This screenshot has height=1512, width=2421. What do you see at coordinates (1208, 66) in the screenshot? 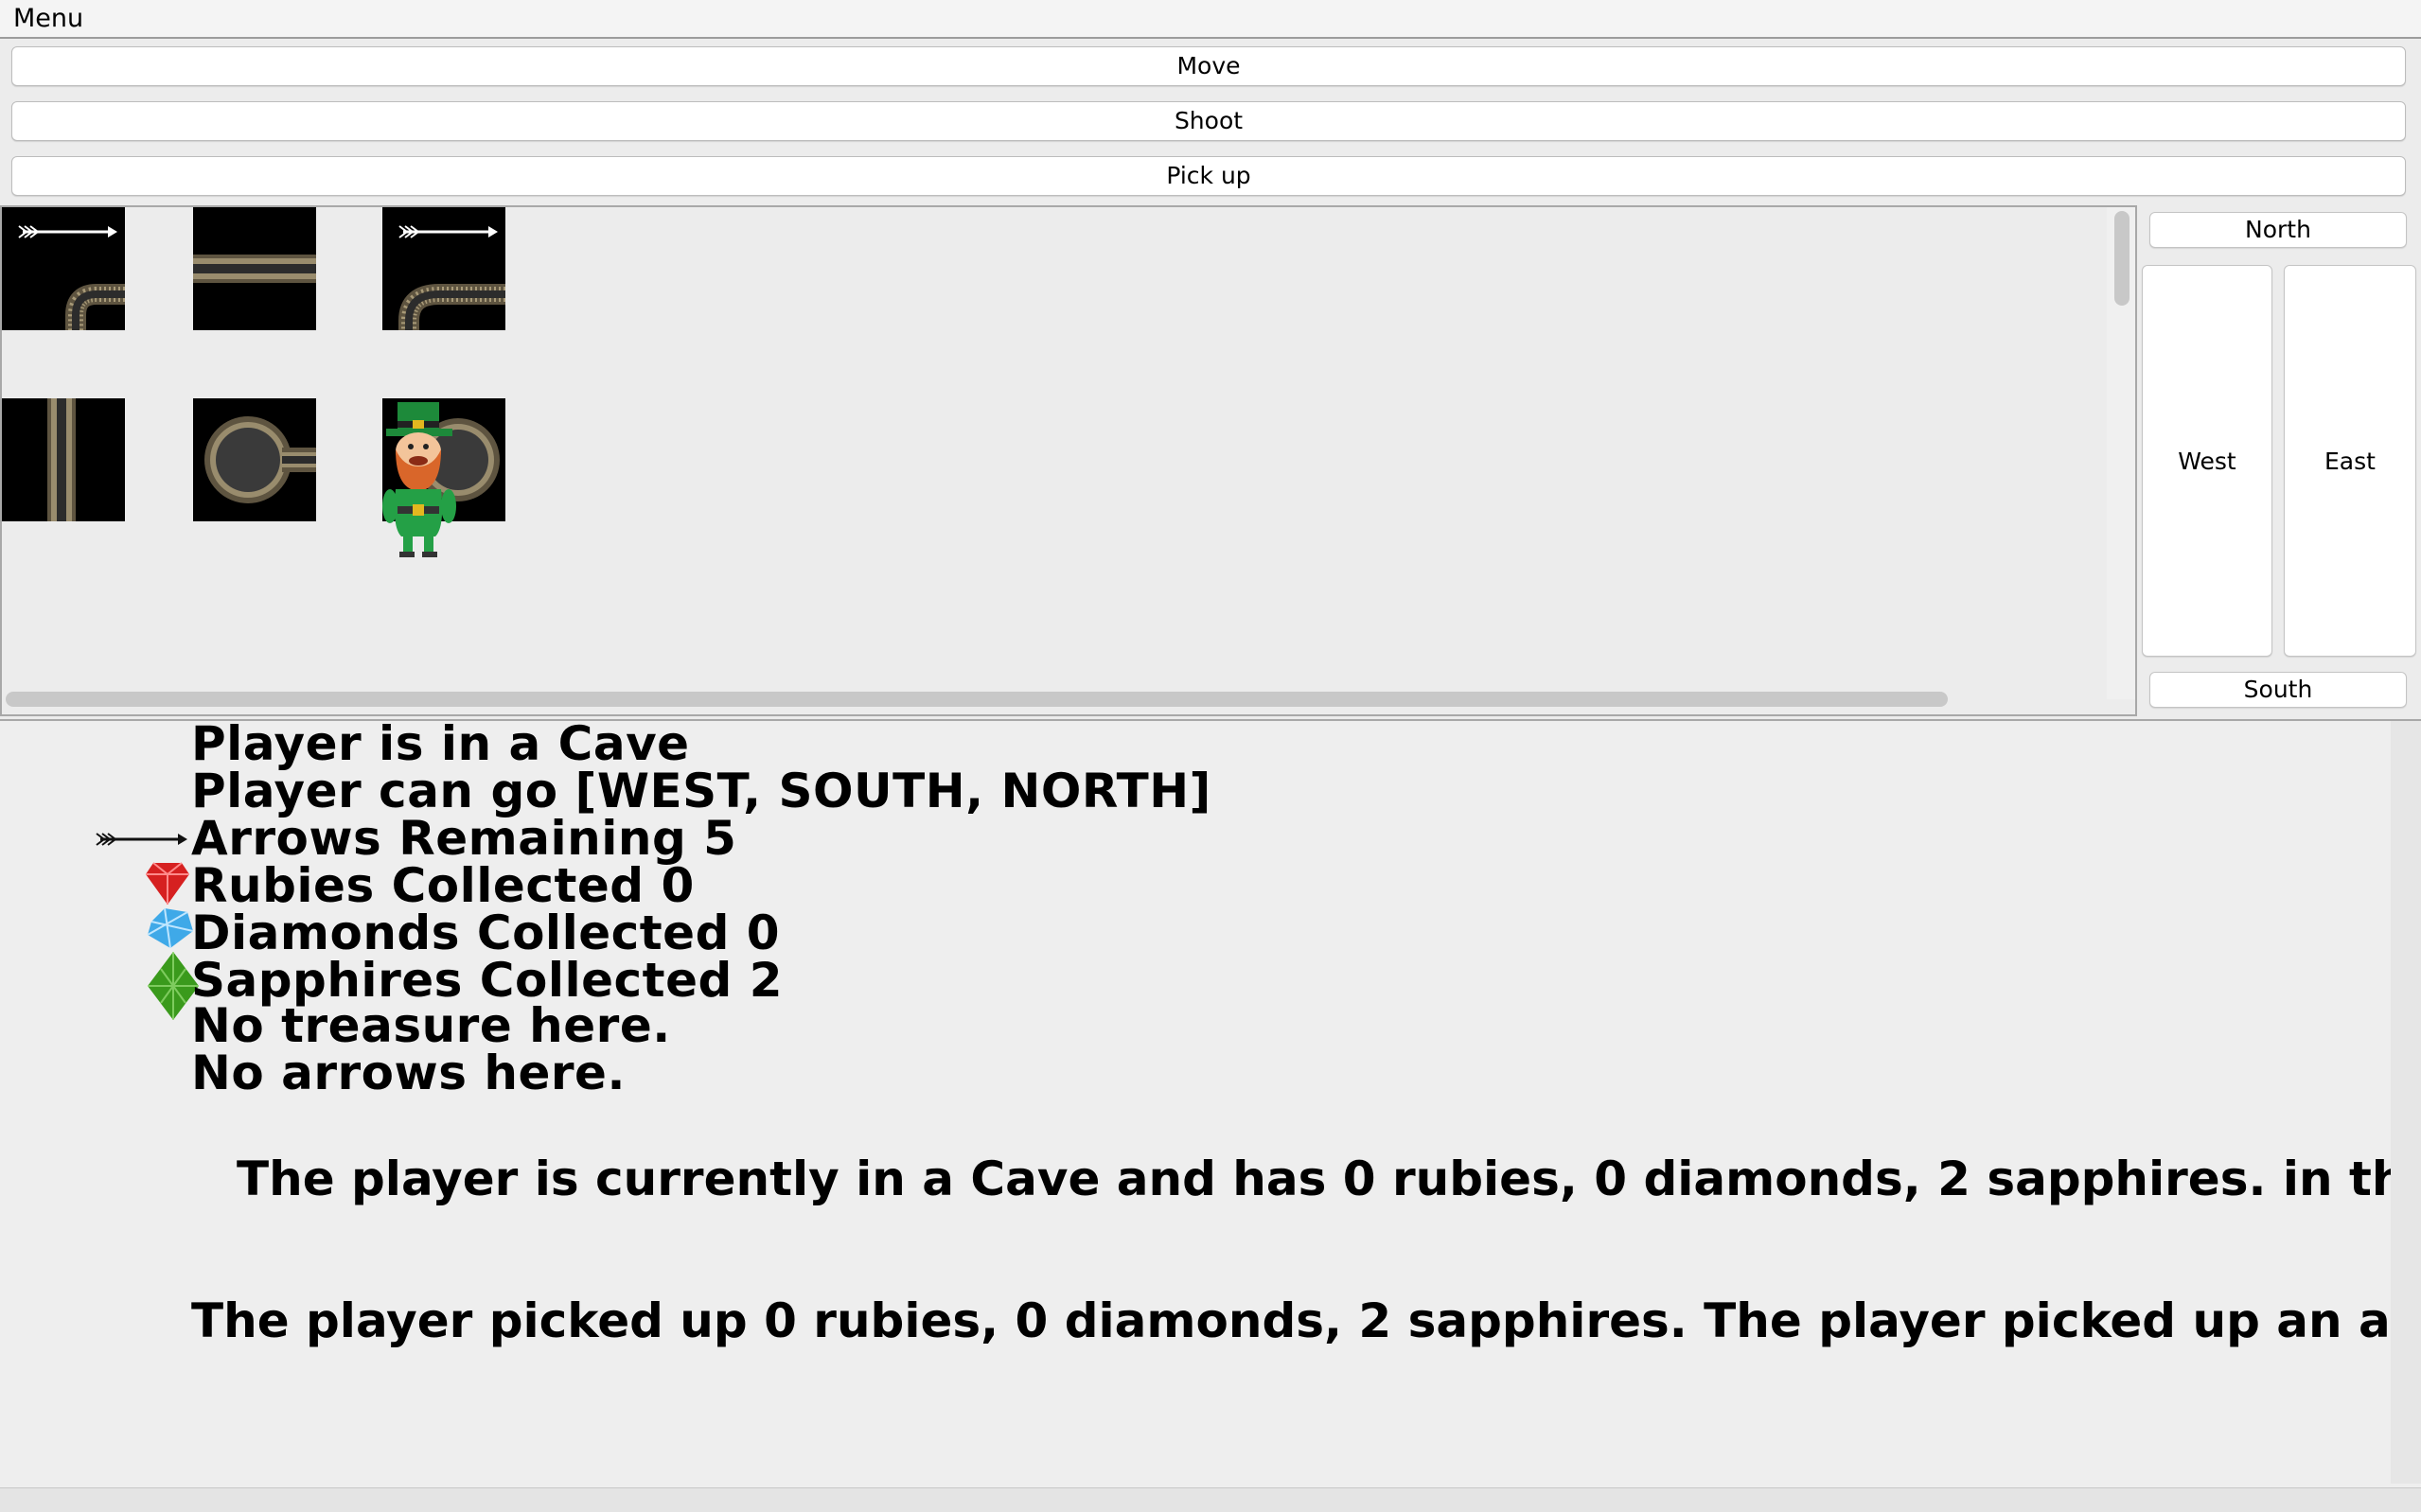
I see `move-button: Move` at bounding box center [1208, 66].